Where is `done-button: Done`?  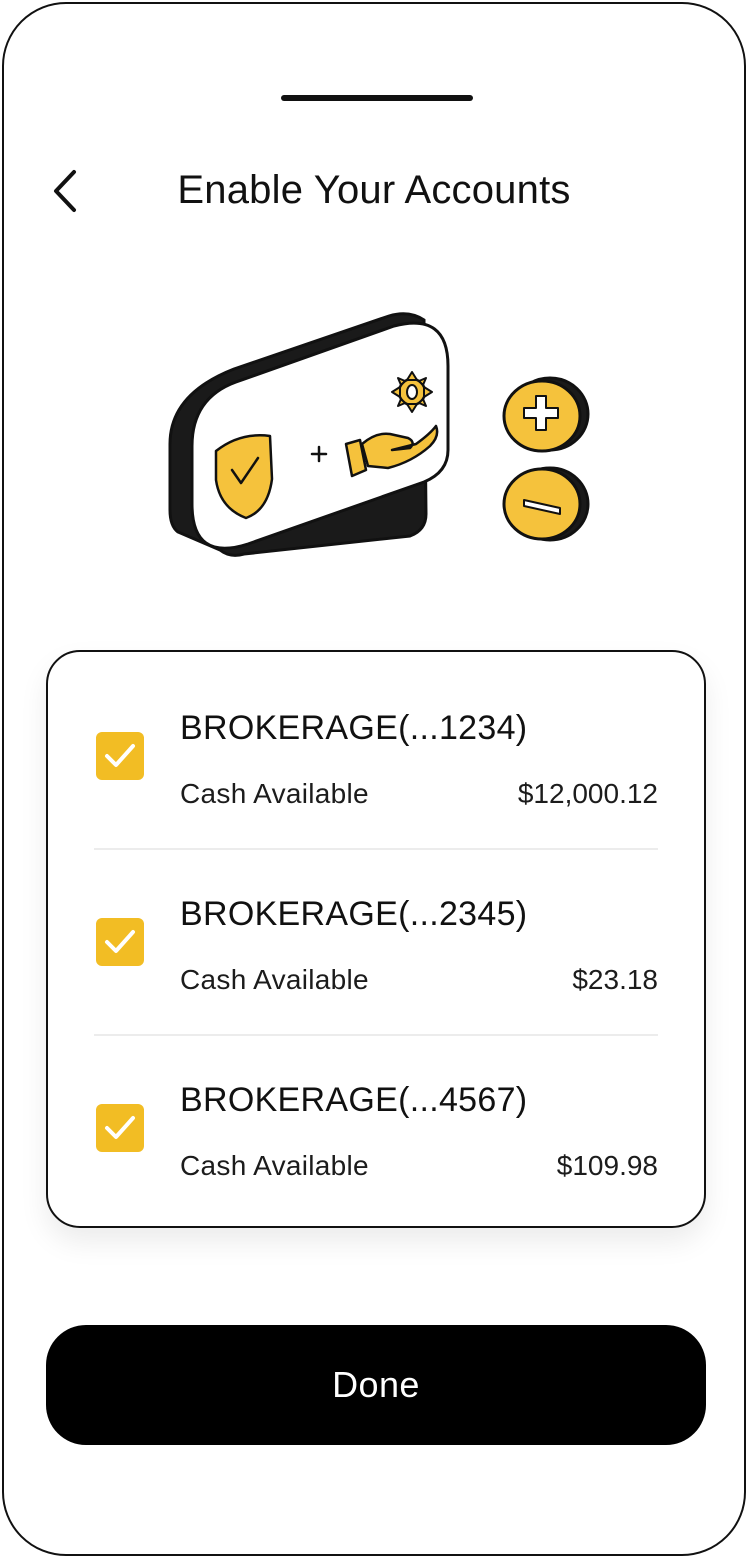
done-button: Done is located at coordinates (376, 1385).